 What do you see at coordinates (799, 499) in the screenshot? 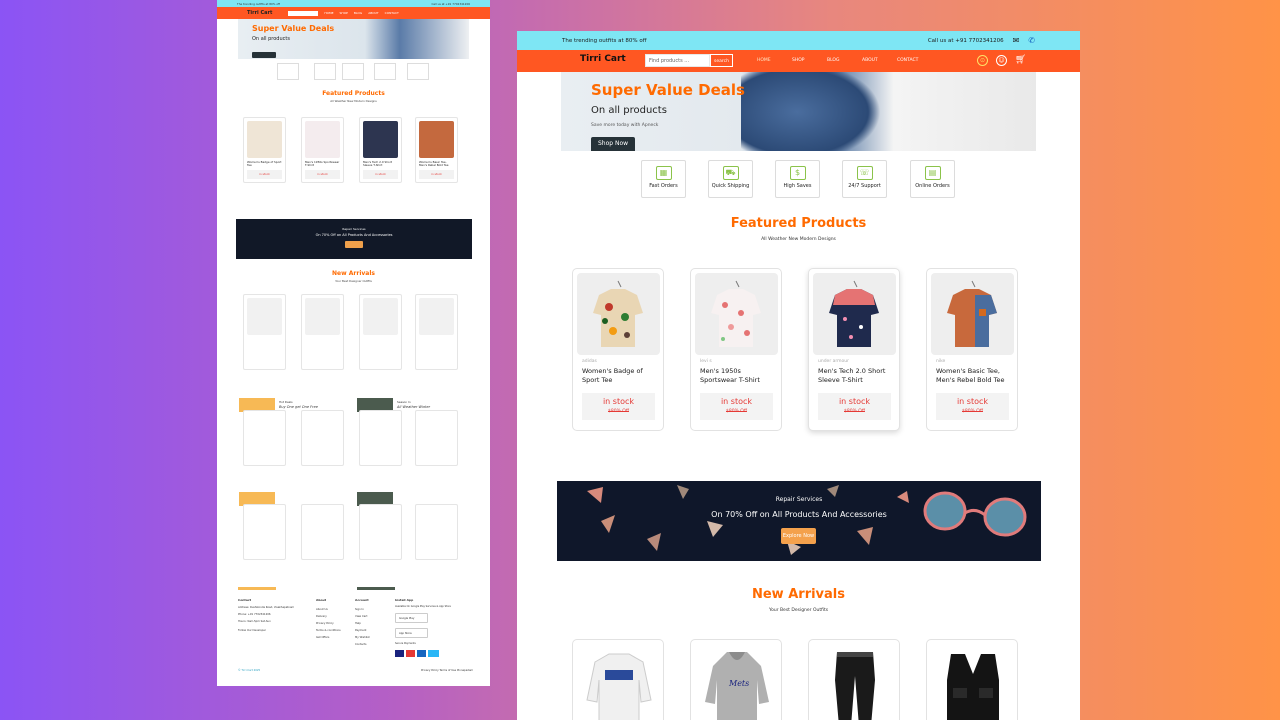
I see `promo-label: Repair Services` at bounding box center [799, 499].